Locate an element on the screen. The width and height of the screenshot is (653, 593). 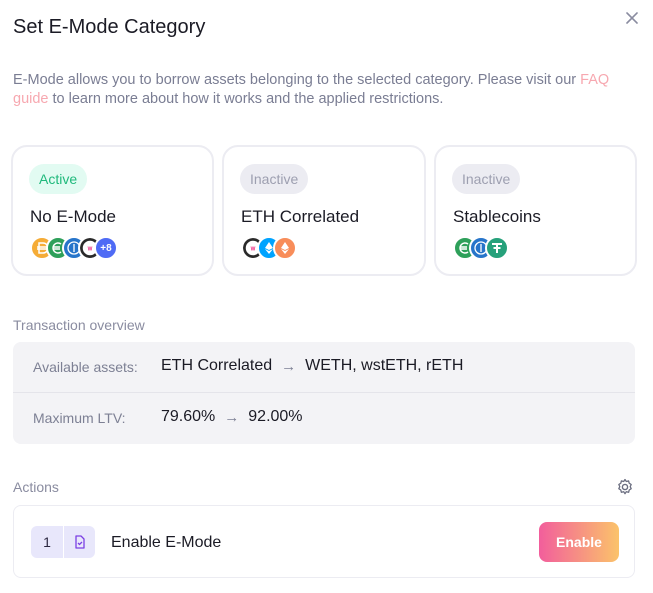
emode-card-no-emode: Active No E-Mode W +8 is located at coordinates (112, 210).